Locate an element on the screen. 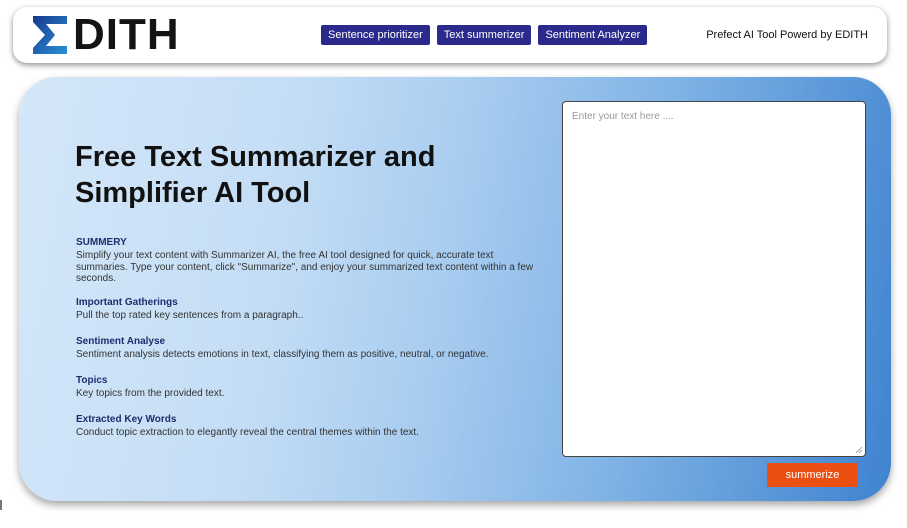  nav-sentiment-analyzer-button: Sentiment Analyzer is located at coordinates (593, 35).